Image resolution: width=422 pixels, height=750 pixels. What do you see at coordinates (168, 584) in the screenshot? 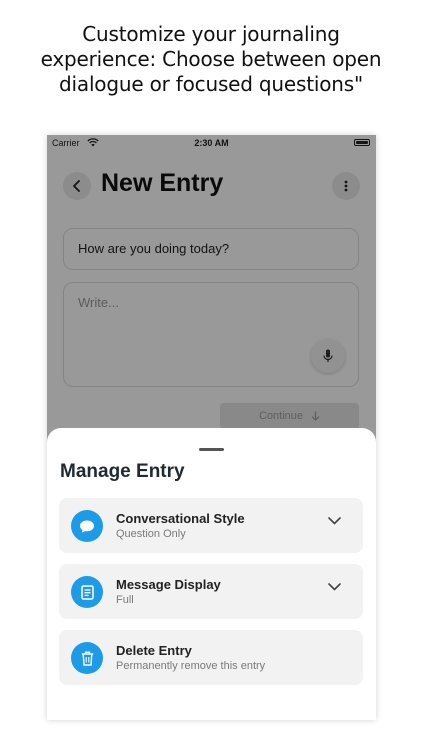
I see `option-label: Message Display` at bounding box center [168, 584].